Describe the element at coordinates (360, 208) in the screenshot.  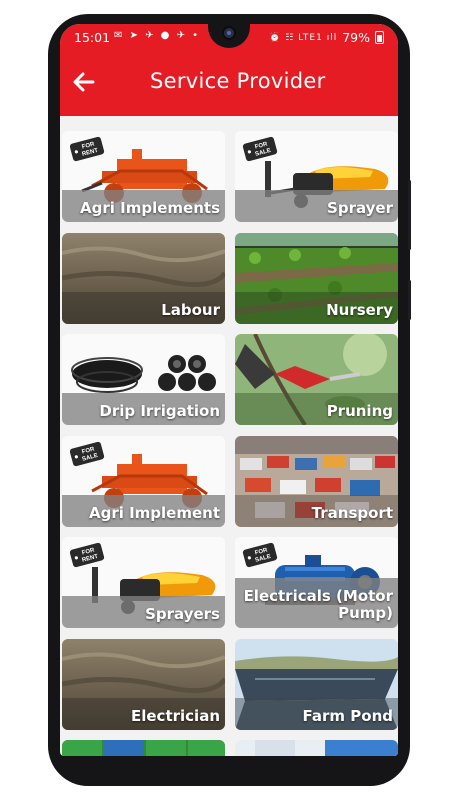
I see `service-label: Sprayer` at that location.